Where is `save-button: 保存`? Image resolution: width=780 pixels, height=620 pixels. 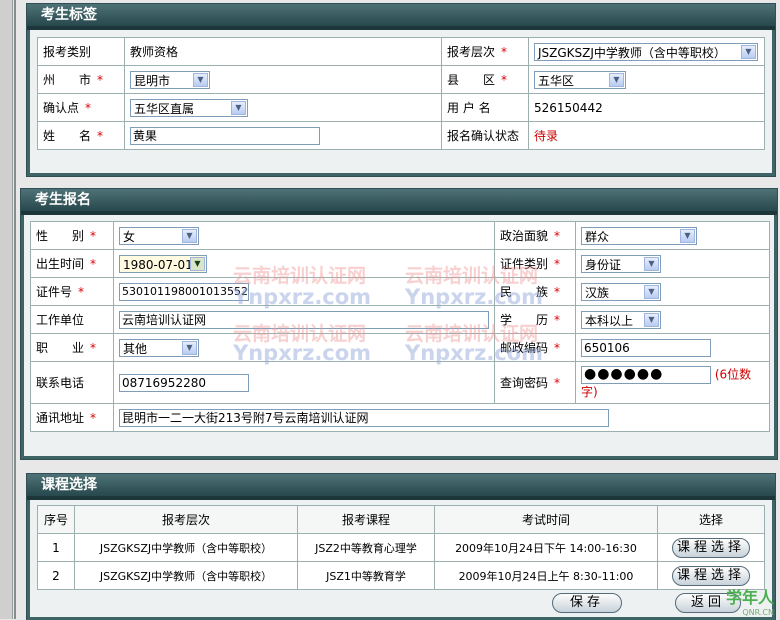
save-button: 保存 is located at coordinates (587, 603).